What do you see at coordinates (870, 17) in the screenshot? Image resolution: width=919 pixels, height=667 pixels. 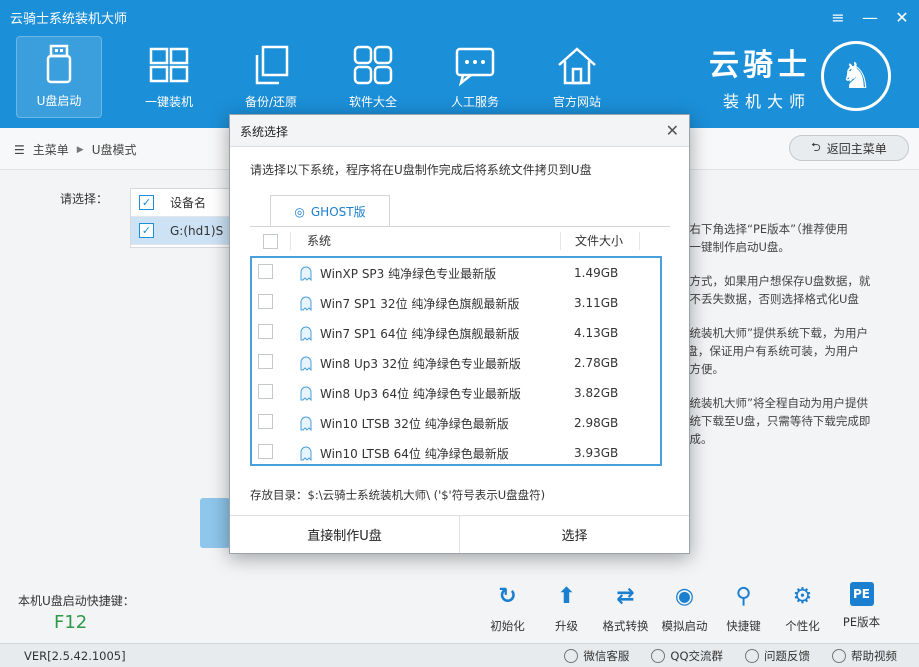 I see `minimize-icon: —` at bounding box center [870, 17].